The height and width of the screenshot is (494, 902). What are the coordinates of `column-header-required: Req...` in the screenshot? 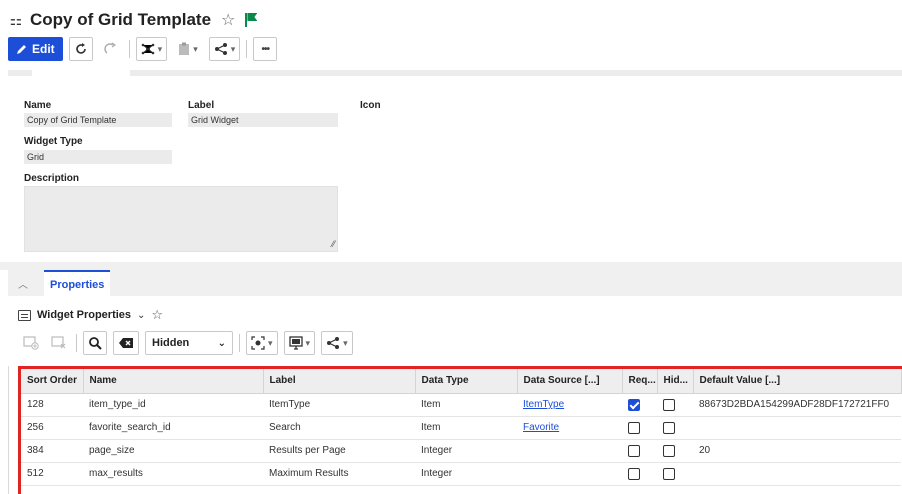 It's located at (640, 381).